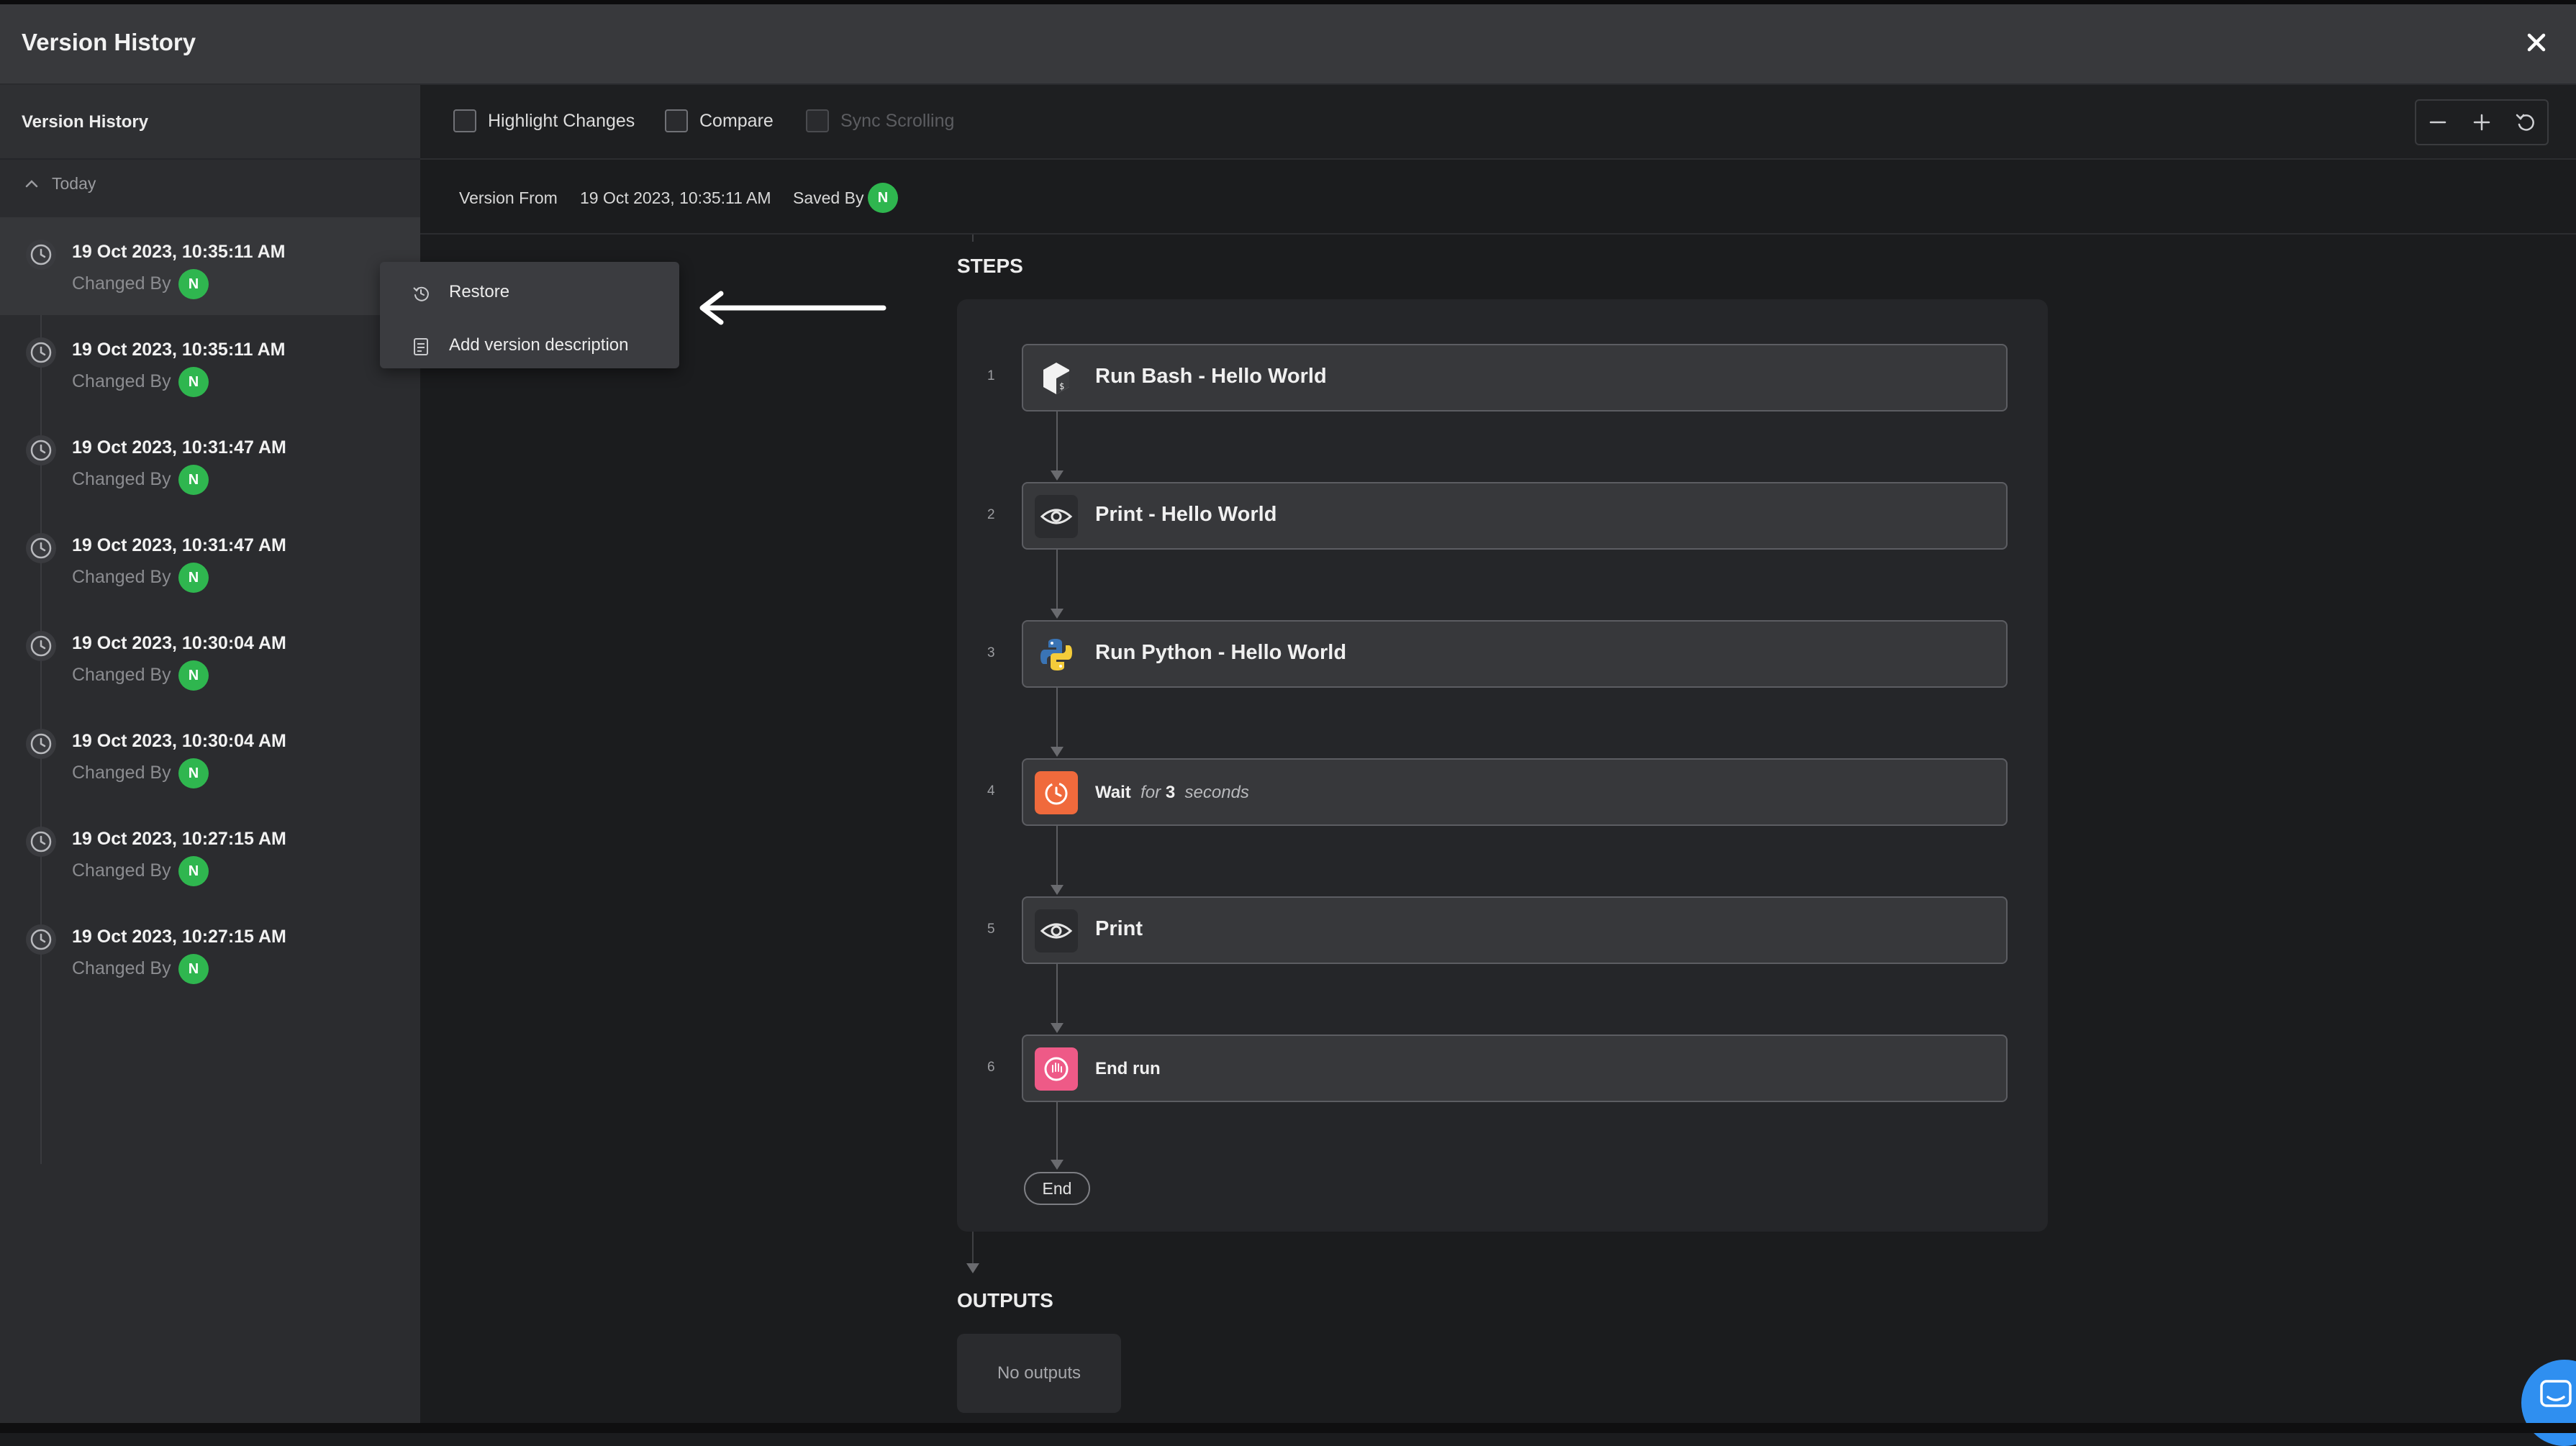 This screenshot has width=2576, height=1446. I want to click on restore-menu-item: Restore, so click(529, 291).